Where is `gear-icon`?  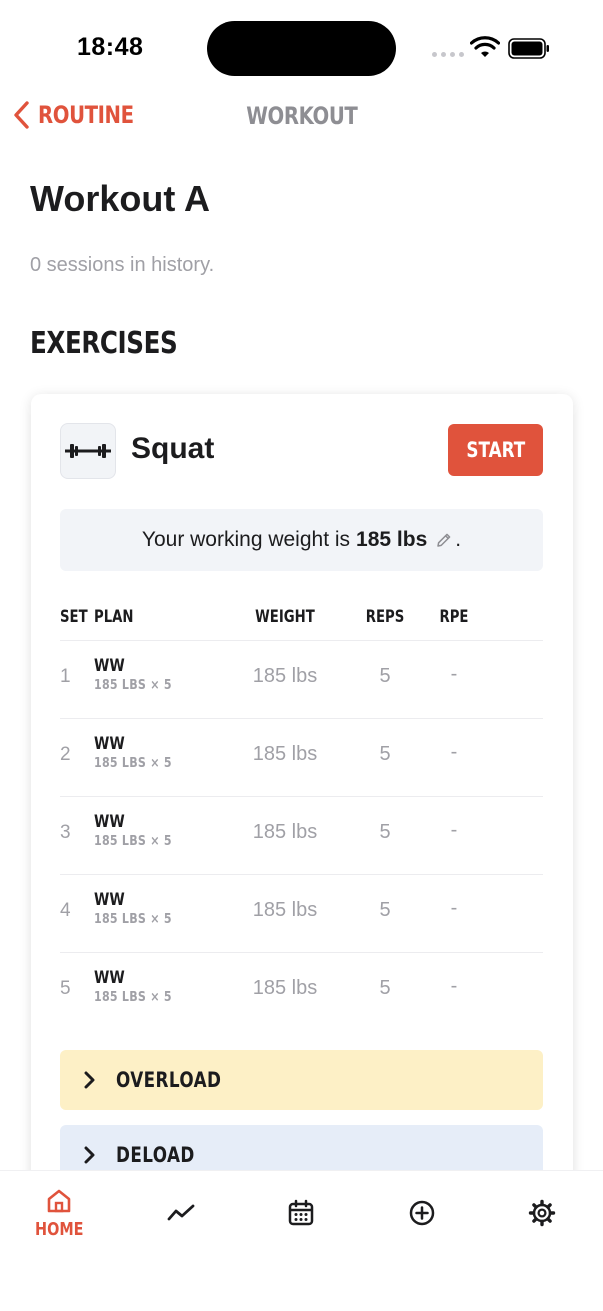 gear-icon is located at coordinates (542, 1213).